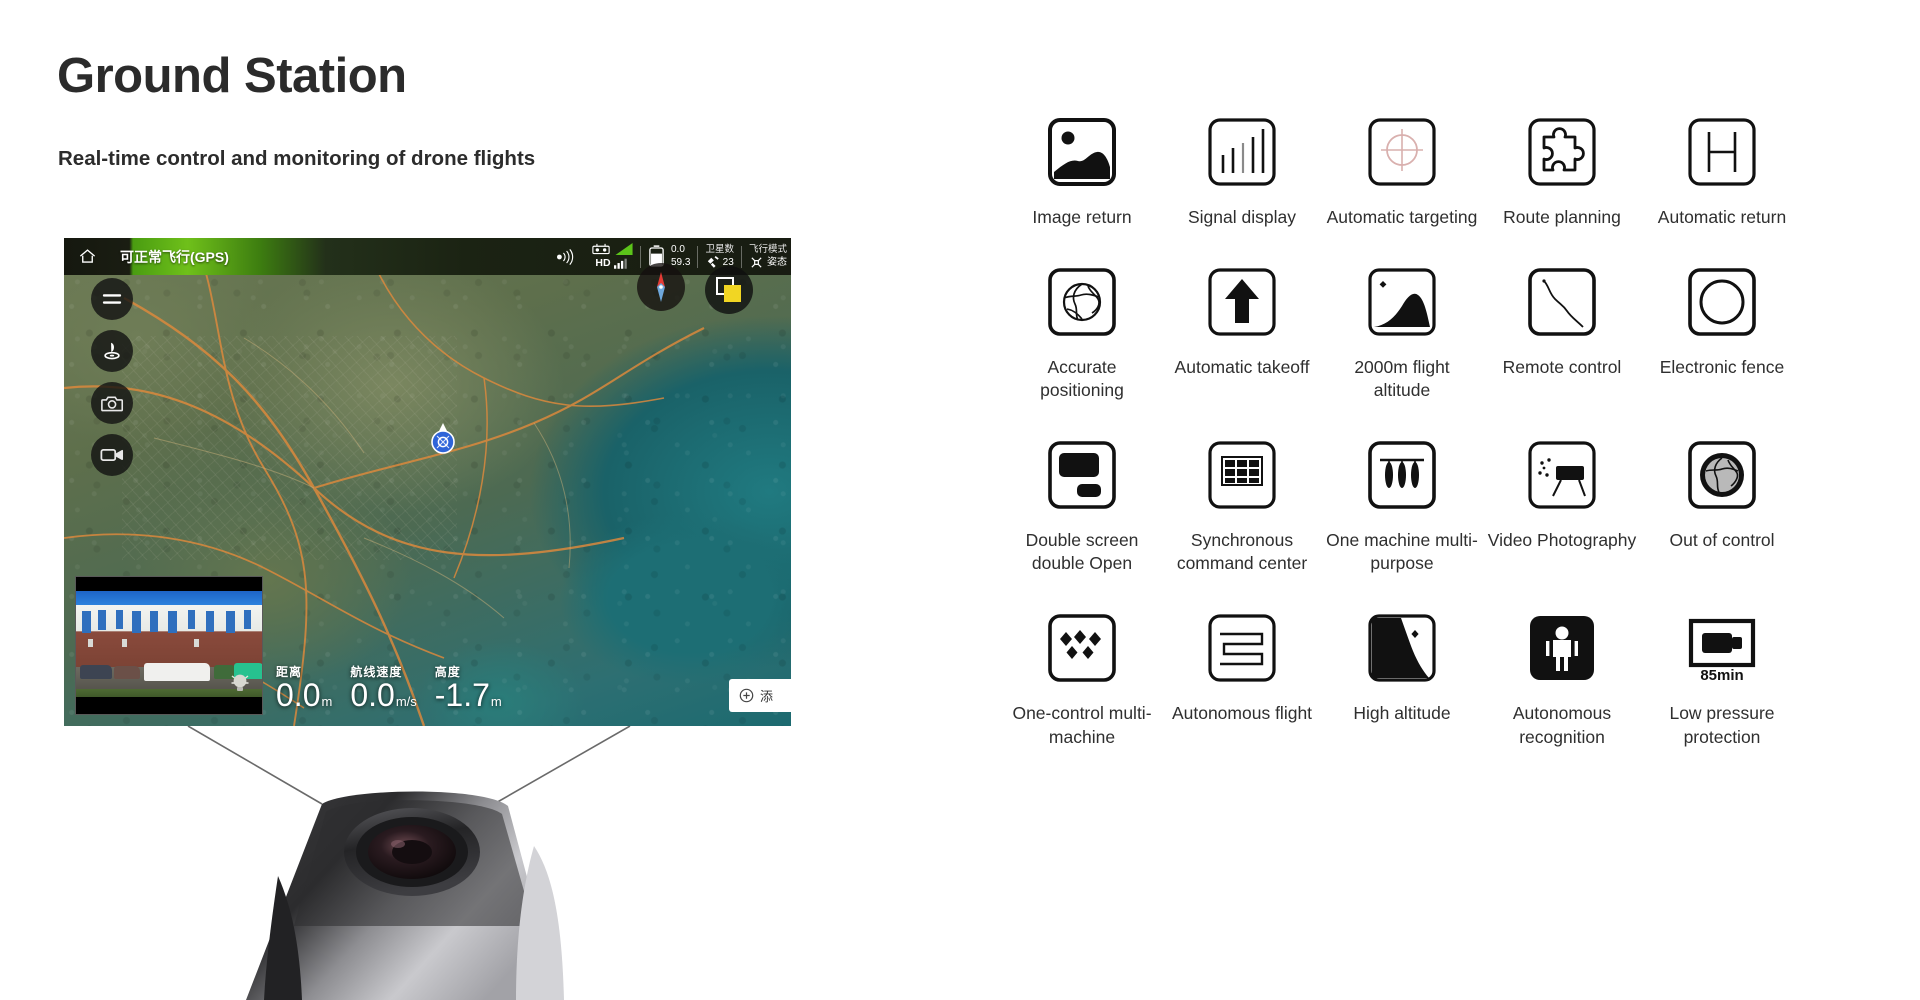 This screenshot has height=1000, width=1920. I want to click on feature-label: Autonomous flight, so click(1242, 713).